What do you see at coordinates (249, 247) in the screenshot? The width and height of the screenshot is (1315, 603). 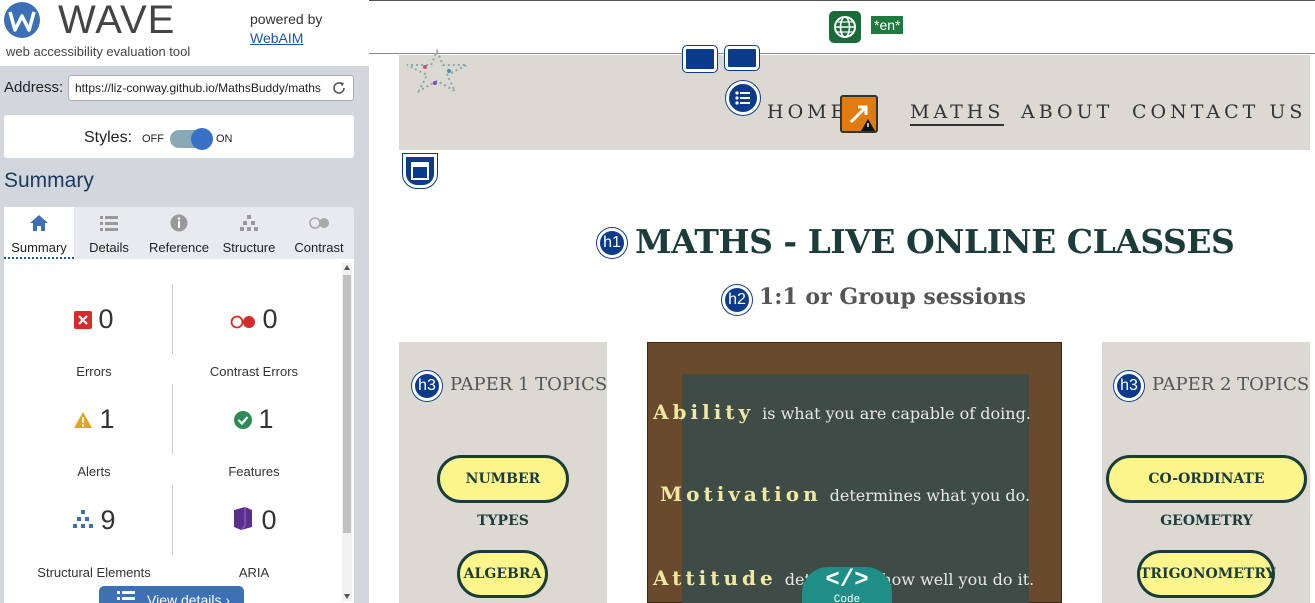 I see `tab-label: Structure` at bounding box center [249, 247].